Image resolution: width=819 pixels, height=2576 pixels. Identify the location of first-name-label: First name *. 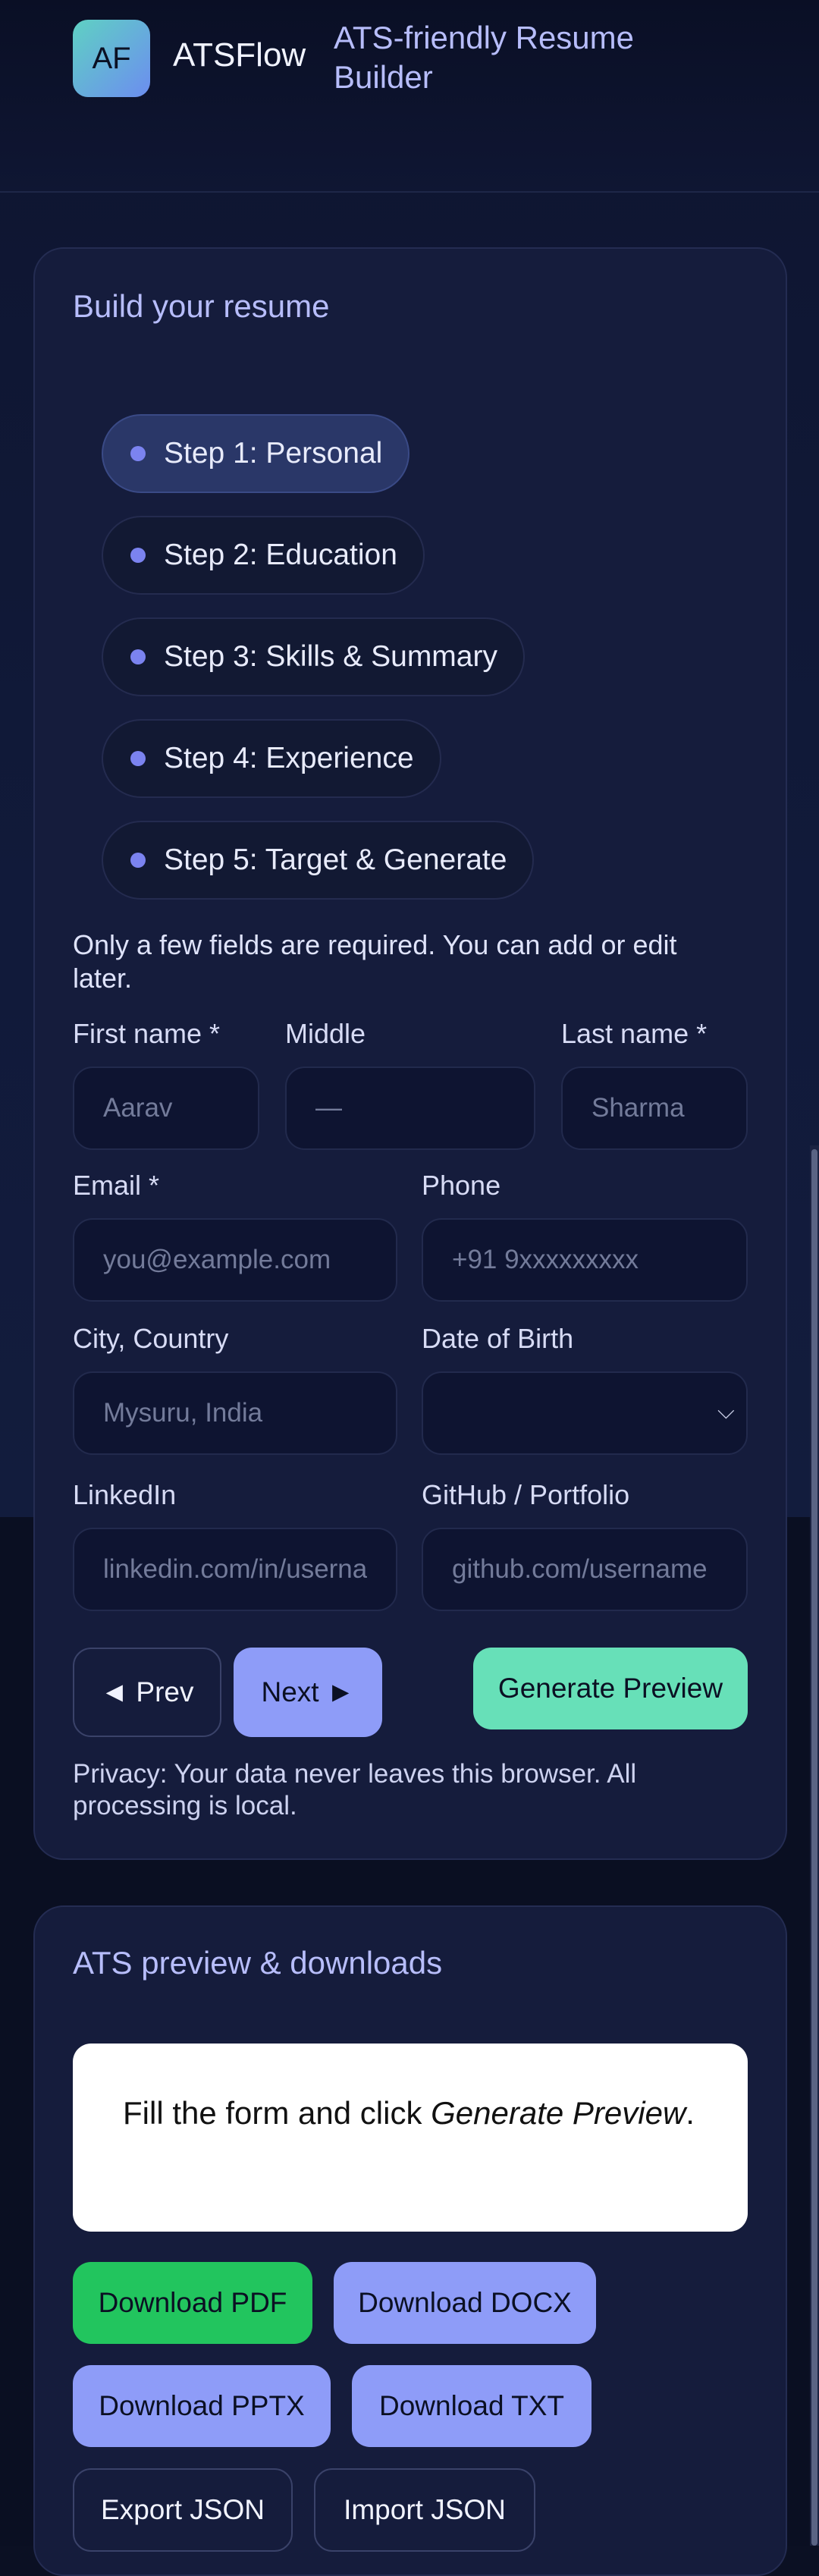
(147, 1033).